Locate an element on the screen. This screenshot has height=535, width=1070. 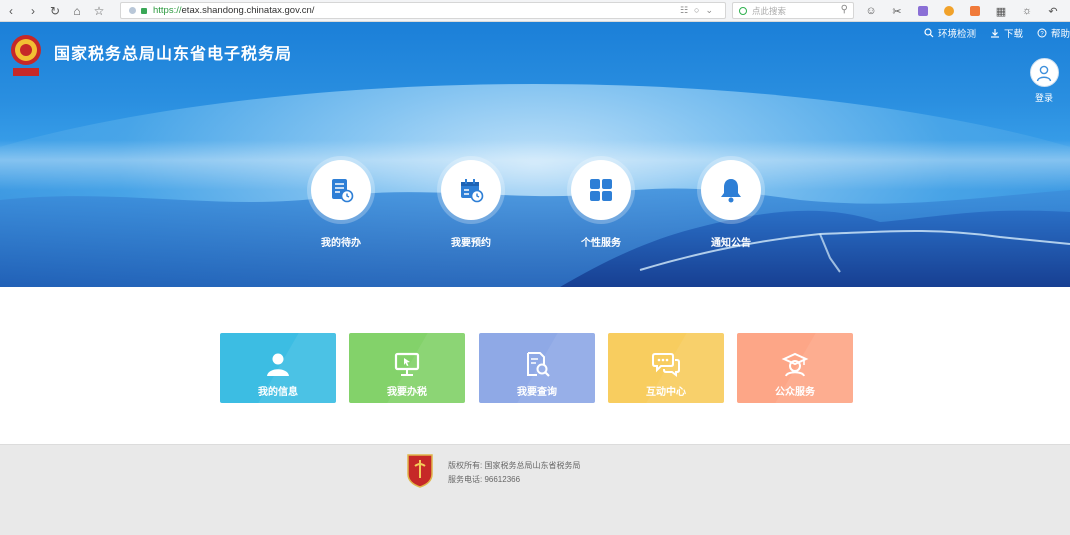
tile-public-service: 公众服务 is located at coordinates (795, 368).